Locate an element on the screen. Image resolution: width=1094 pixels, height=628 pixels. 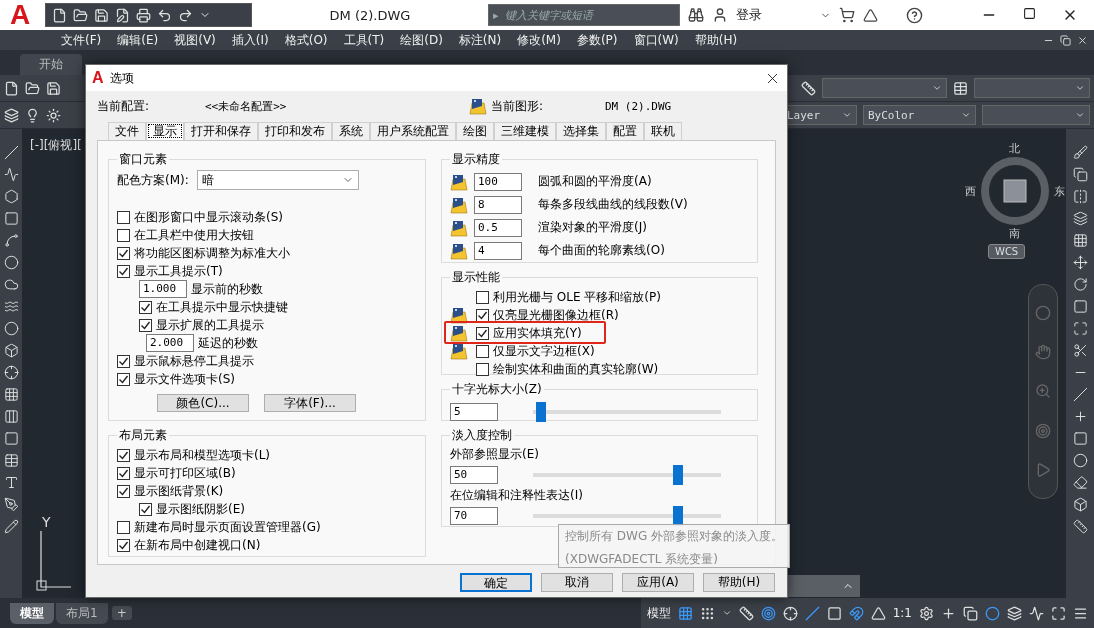
number-field: 5 is located at coordinates (474, 412).